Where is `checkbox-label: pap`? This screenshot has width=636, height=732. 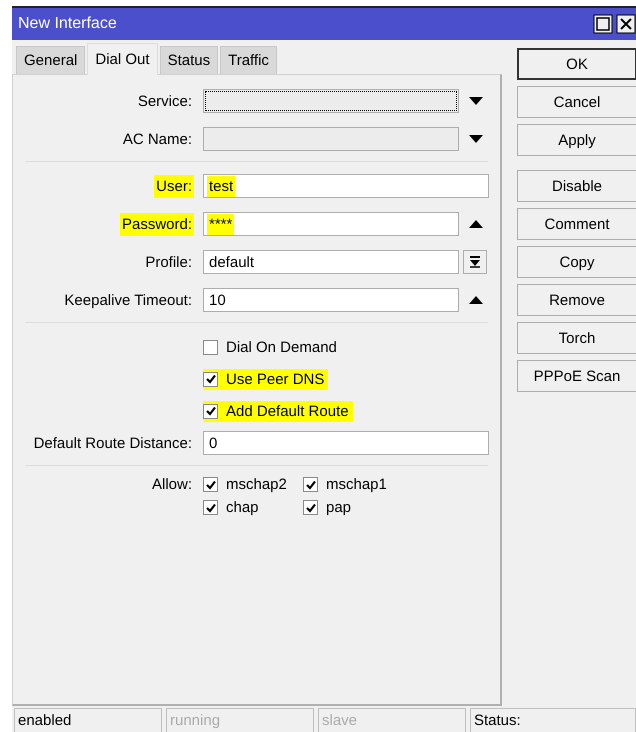 checkbox-label: pap is located at coordinates (339, 507).